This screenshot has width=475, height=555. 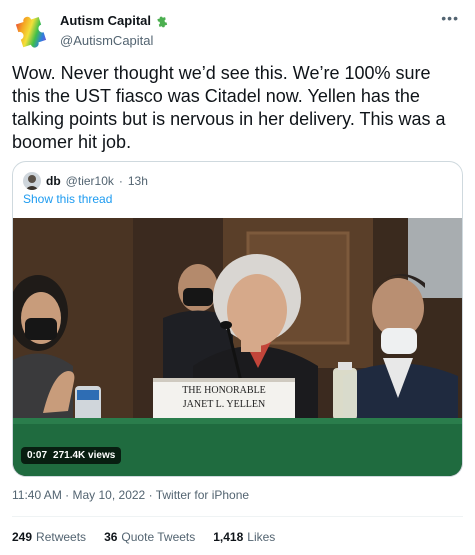 What do you see at coordinates (111, 537) in the screenshot?
I see `quotes-count: 36` at bounding box center [111, 537].